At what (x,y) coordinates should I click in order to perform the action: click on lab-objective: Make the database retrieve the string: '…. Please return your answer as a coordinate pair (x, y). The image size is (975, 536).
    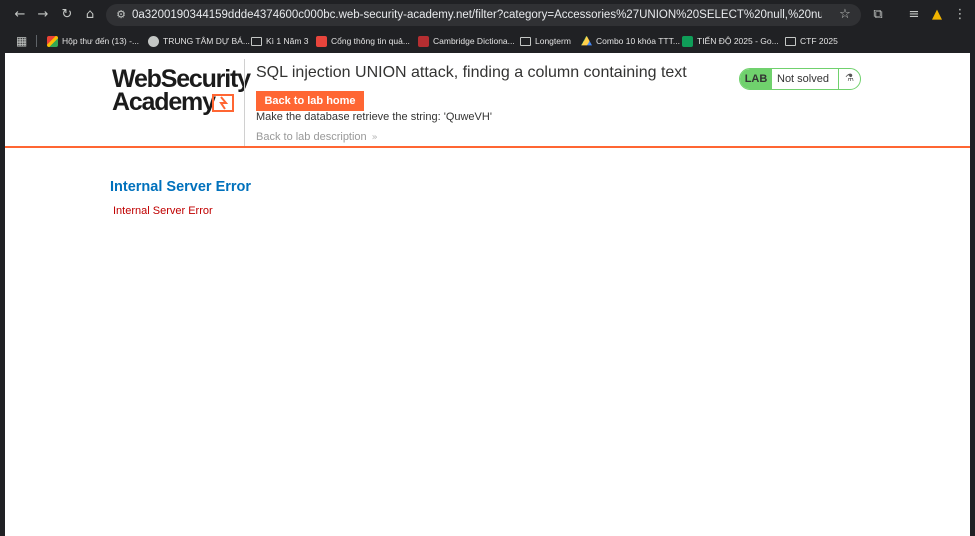
    Looking at the image, I should click on (374, 117).